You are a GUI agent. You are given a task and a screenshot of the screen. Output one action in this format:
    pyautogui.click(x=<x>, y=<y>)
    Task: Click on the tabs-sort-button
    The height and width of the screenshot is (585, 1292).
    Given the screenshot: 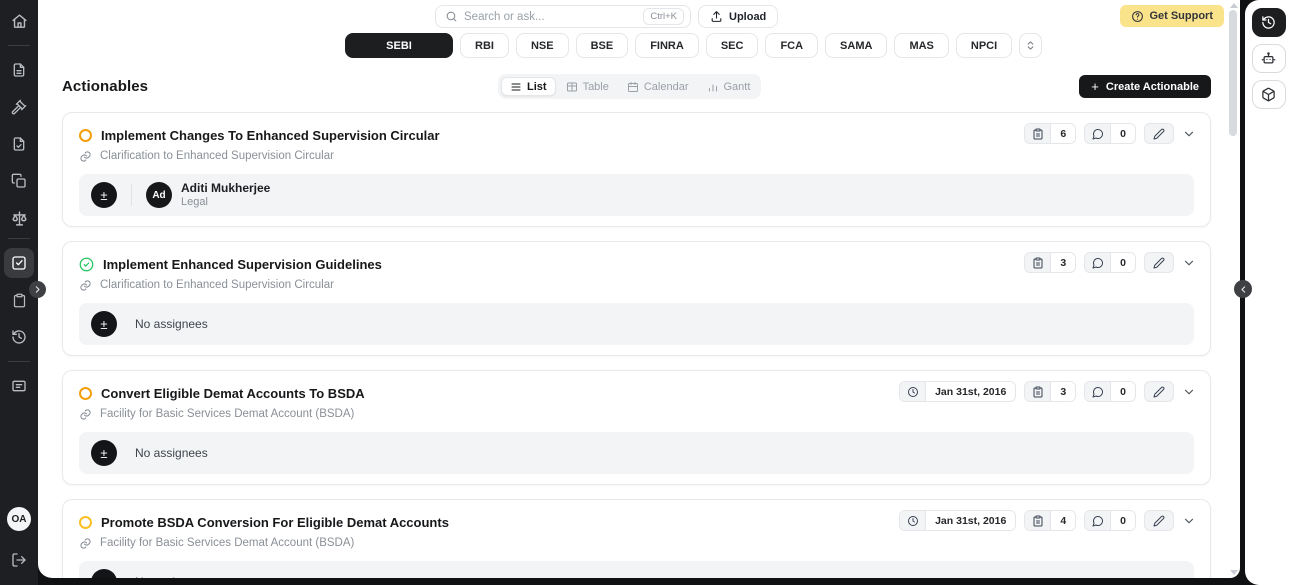 What is the action you would take?
    pyautogui.click(x=1031, y=45)
    